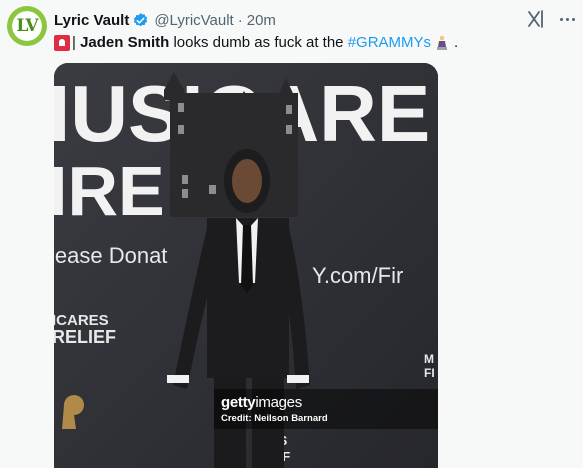 The image size is (583, 468). Describe the element at coordinates (429, 359) in the screenshot. I see `backdrop-line-7: M` at that location.